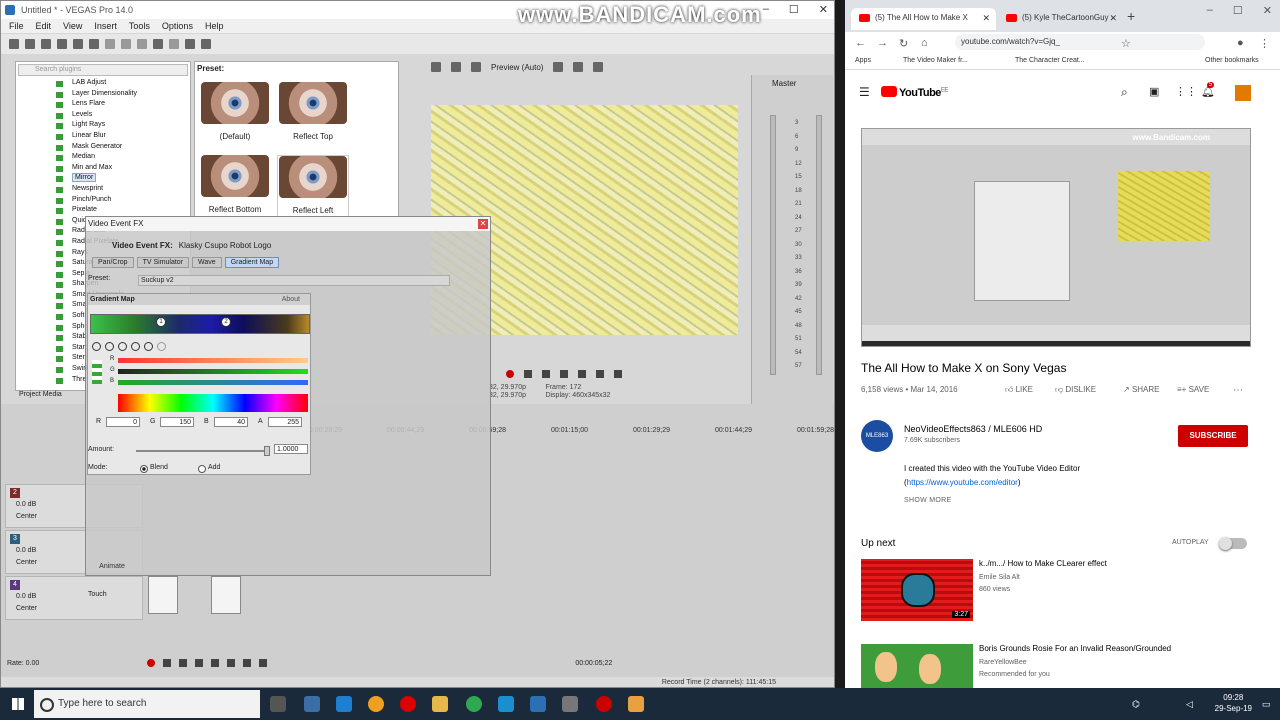 The height and width of the screenshot is (720, 1280). What do you see at coordinates (285, 422) in the screenshot?
I see `a-input: 255` at bounding box center [285, 422].